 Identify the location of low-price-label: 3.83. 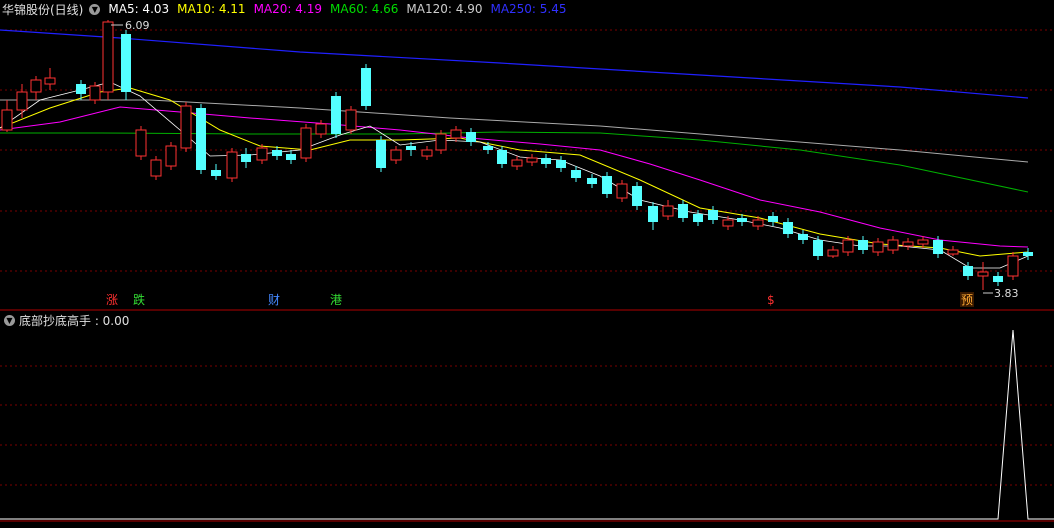
(1006, 293).